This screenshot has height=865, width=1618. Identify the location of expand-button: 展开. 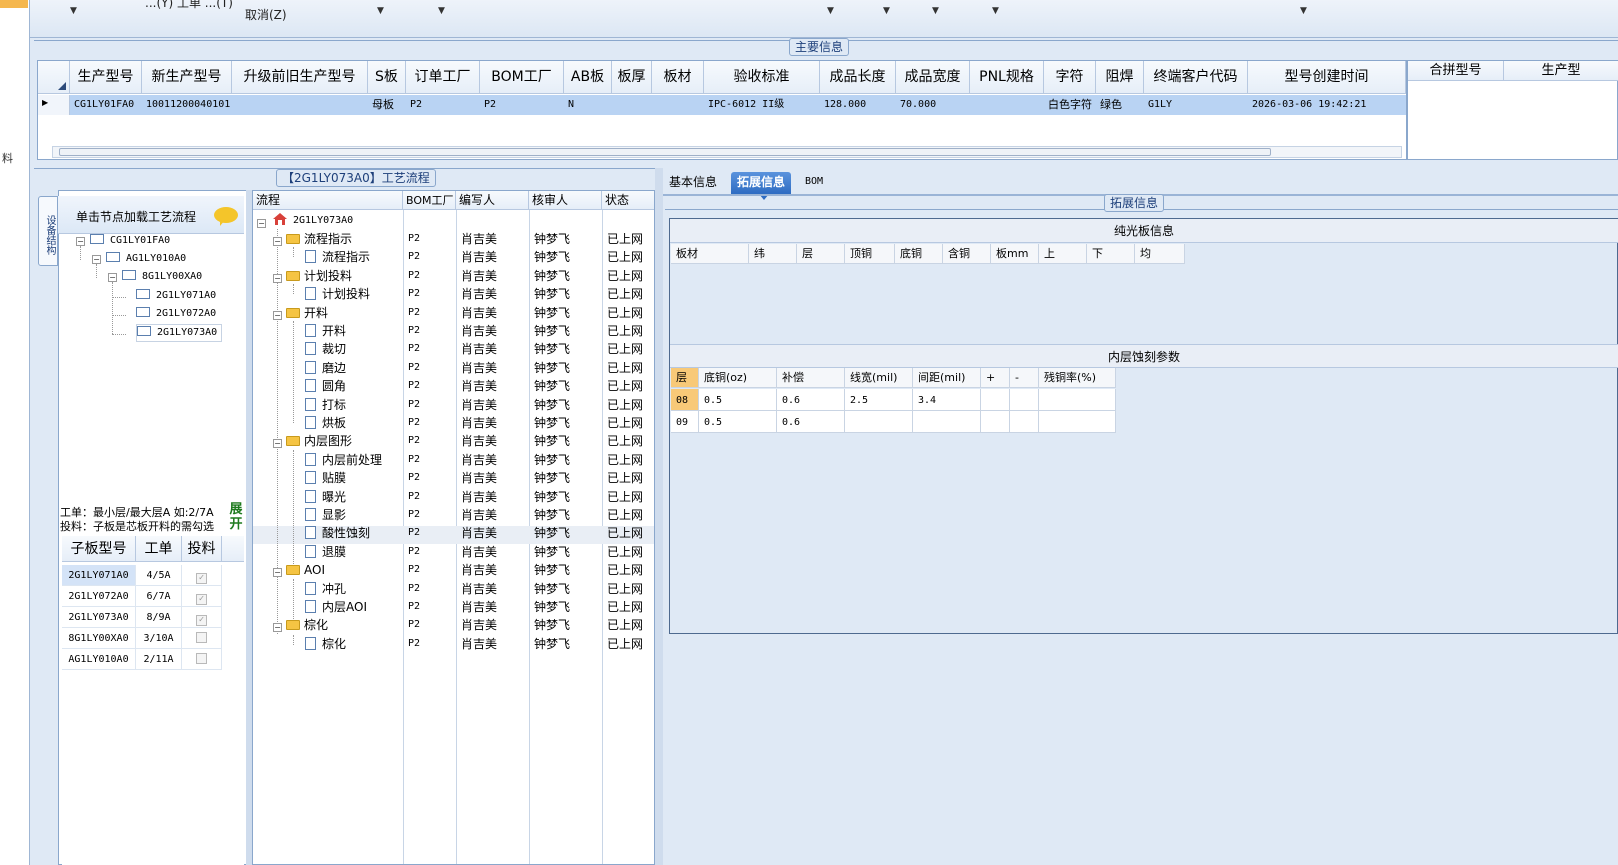
(236, 519).